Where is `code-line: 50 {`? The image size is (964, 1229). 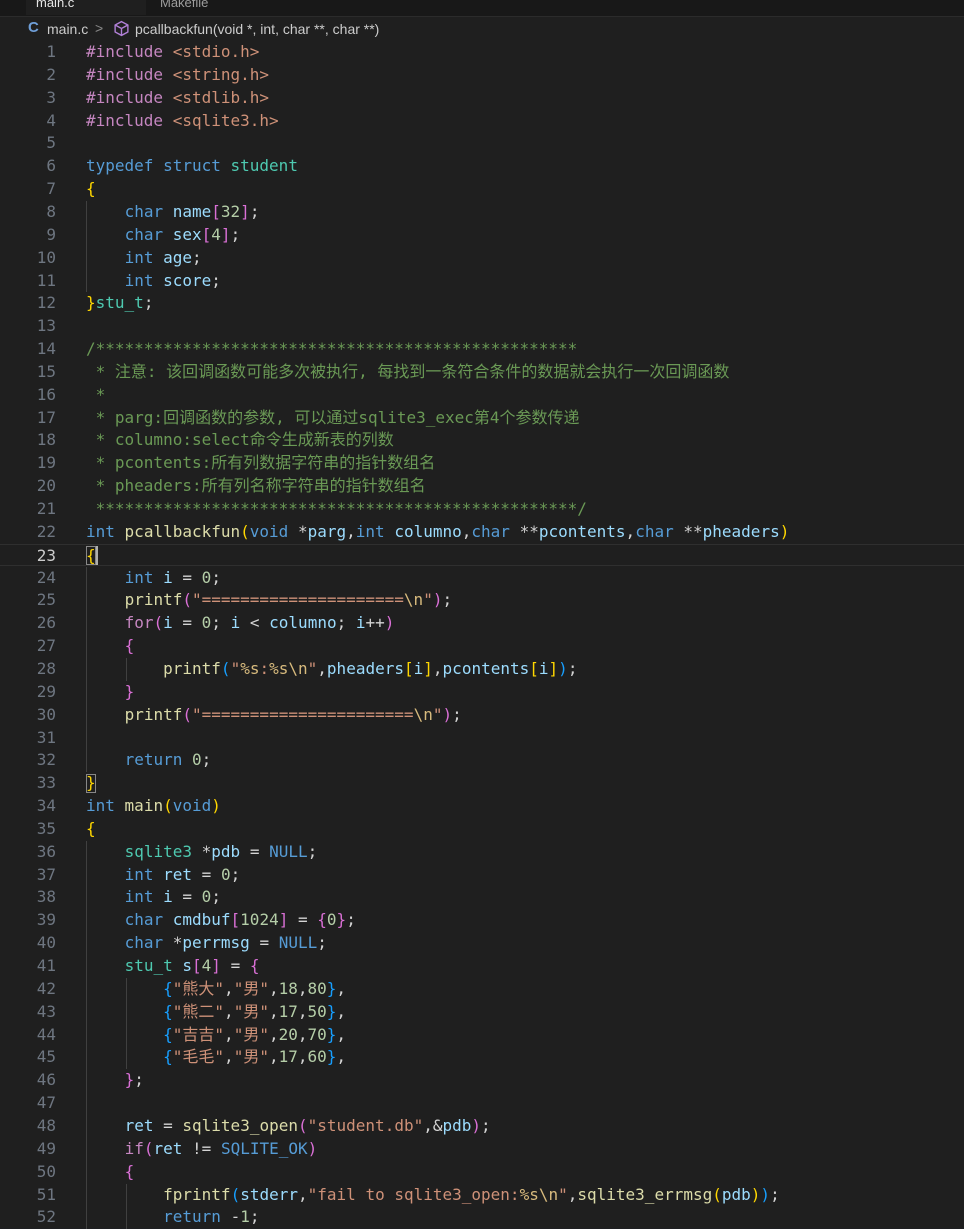
code-line: 50 { is located at coordinates (482, 1172).